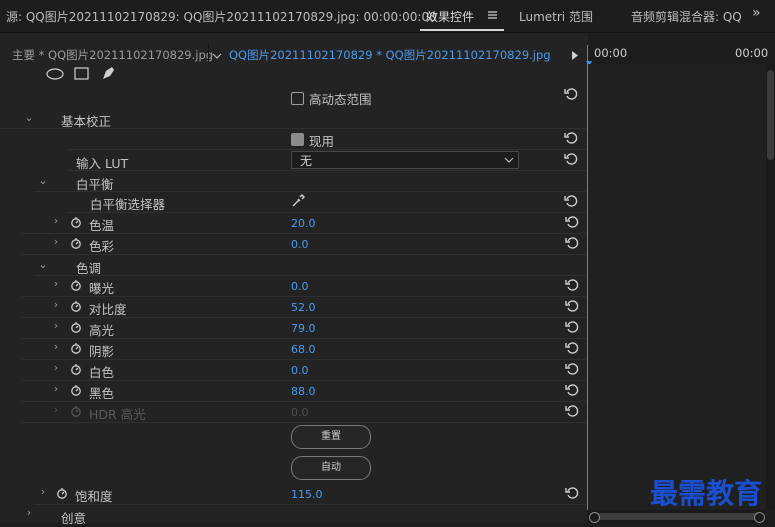 Image resolution: width=775 pixels, height=527 pixels. I want to click on rectangle-mask-icon, so click(81, 73).